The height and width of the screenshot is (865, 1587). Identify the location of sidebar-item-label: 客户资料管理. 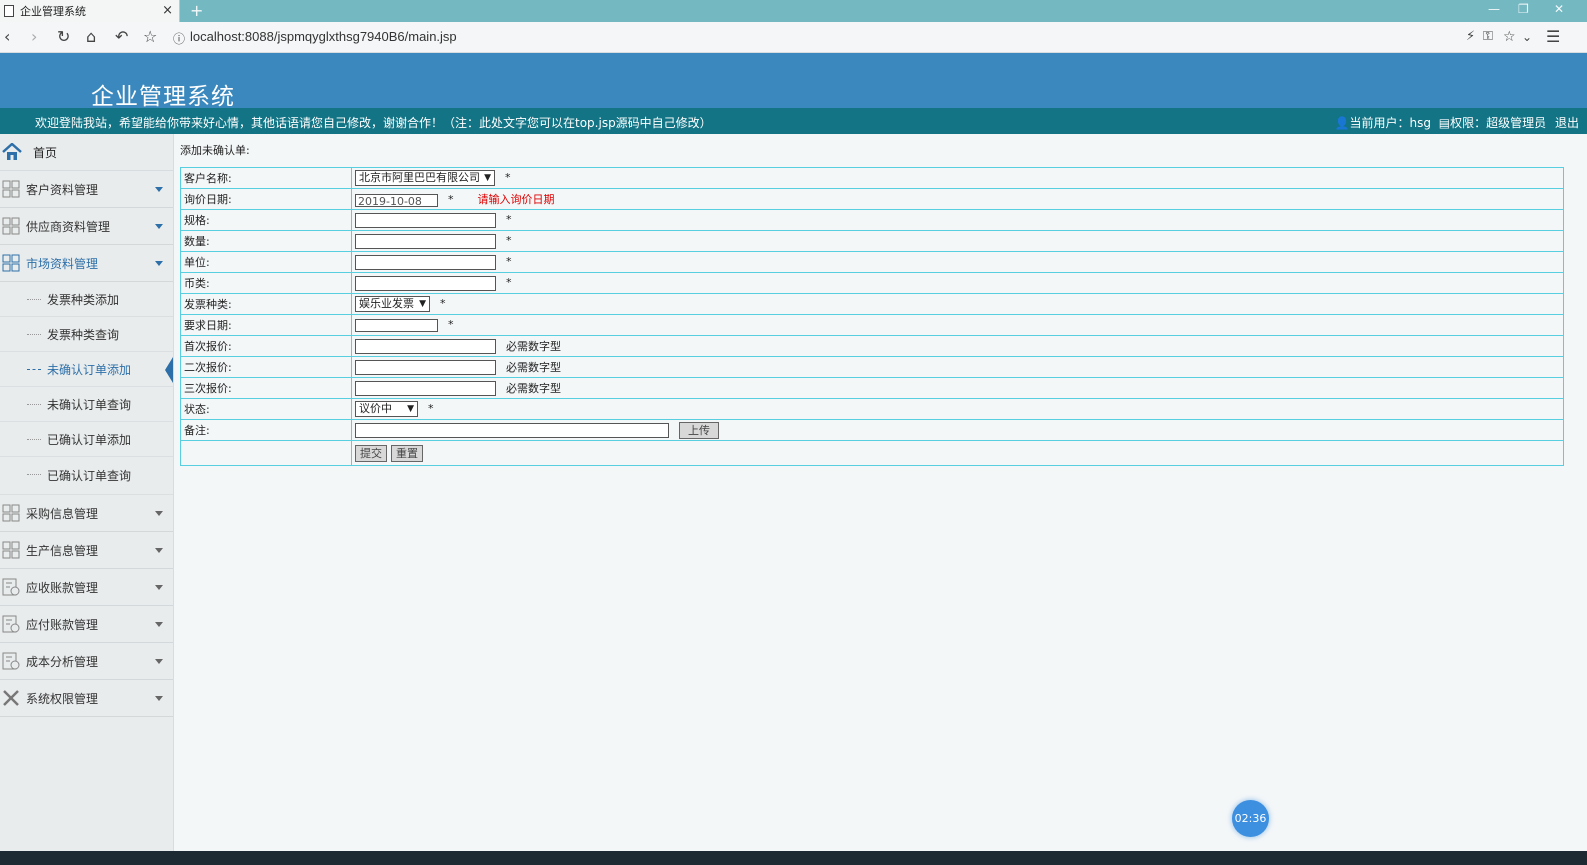
(62, 189).